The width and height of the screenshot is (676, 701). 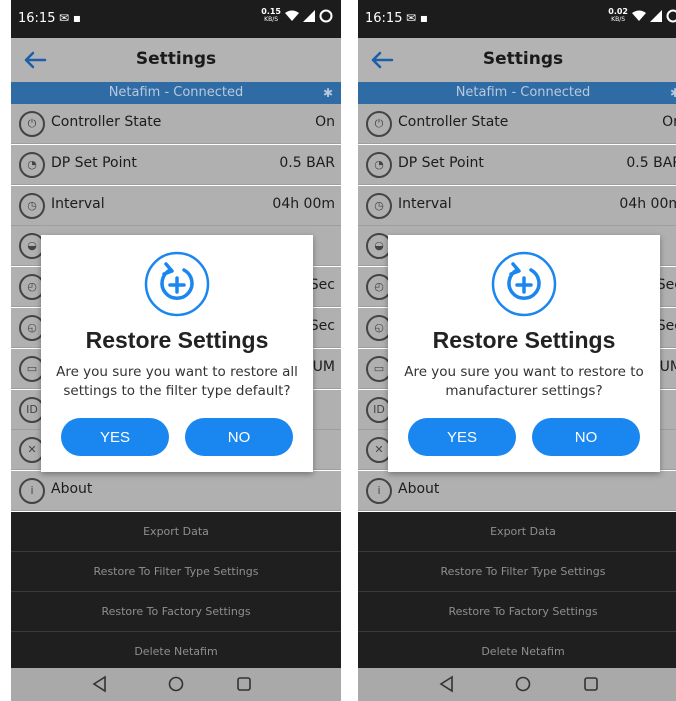 I want to click on status-right: 0.02 KB/S, so click(x=642, y=16).